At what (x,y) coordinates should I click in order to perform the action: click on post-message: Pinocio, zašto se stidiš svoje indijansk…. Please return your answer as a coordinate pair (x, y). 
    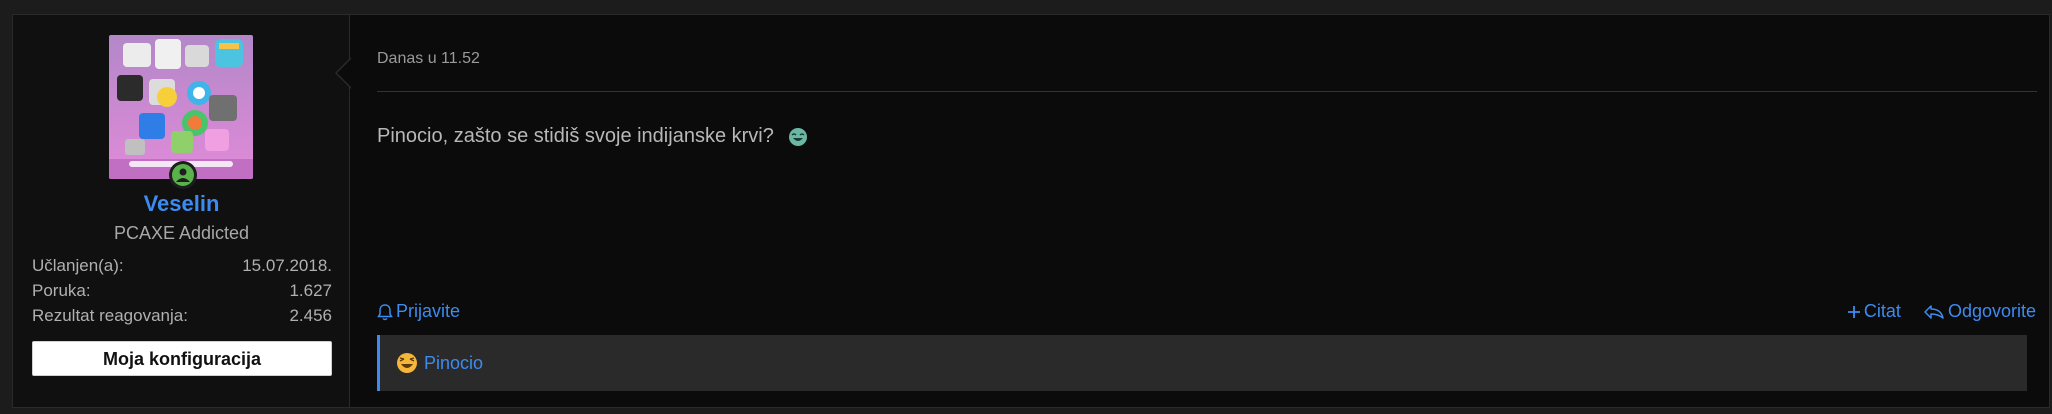
    Looking at the image, I should click on (592, 136).